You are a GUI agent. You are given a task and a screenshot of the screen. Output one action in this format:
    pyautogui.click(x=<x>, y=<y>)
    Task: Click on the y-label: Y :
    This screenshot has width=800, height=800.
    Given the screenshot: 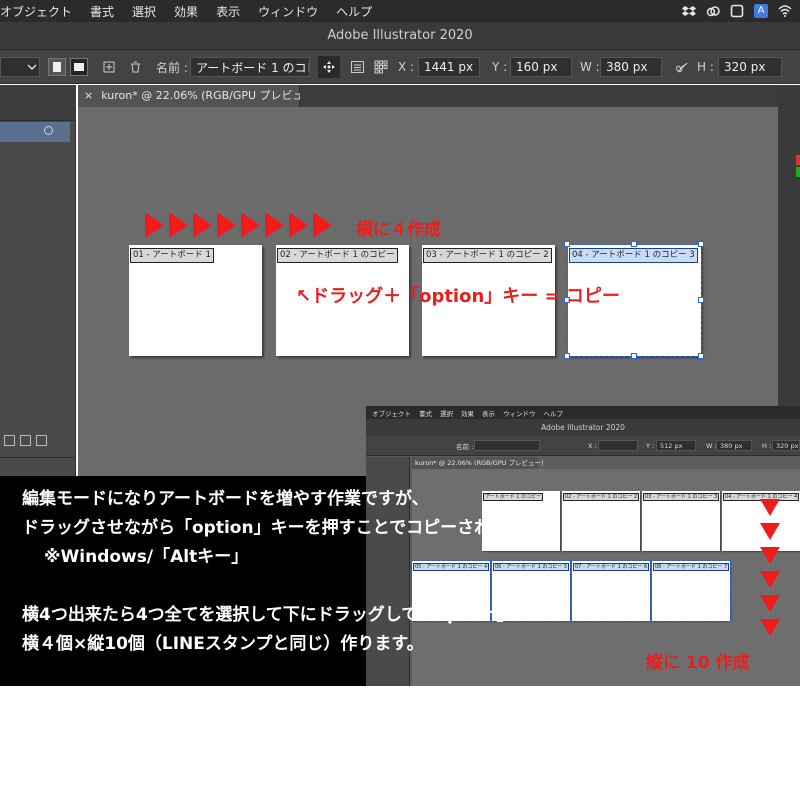 What is the action you would take?
    pyautogui.click(x=500, y=67)
    